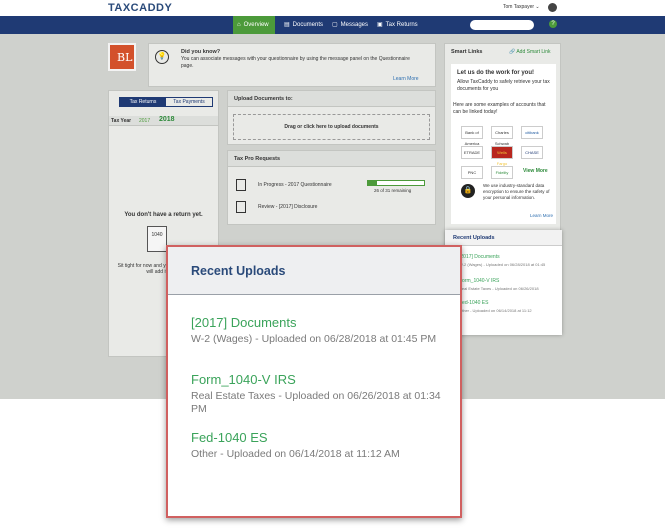  What do you see at coordinates (396, 183) in the screenshot?
I see `questionnaire-progress-bar` at bounding box center [396, 183].